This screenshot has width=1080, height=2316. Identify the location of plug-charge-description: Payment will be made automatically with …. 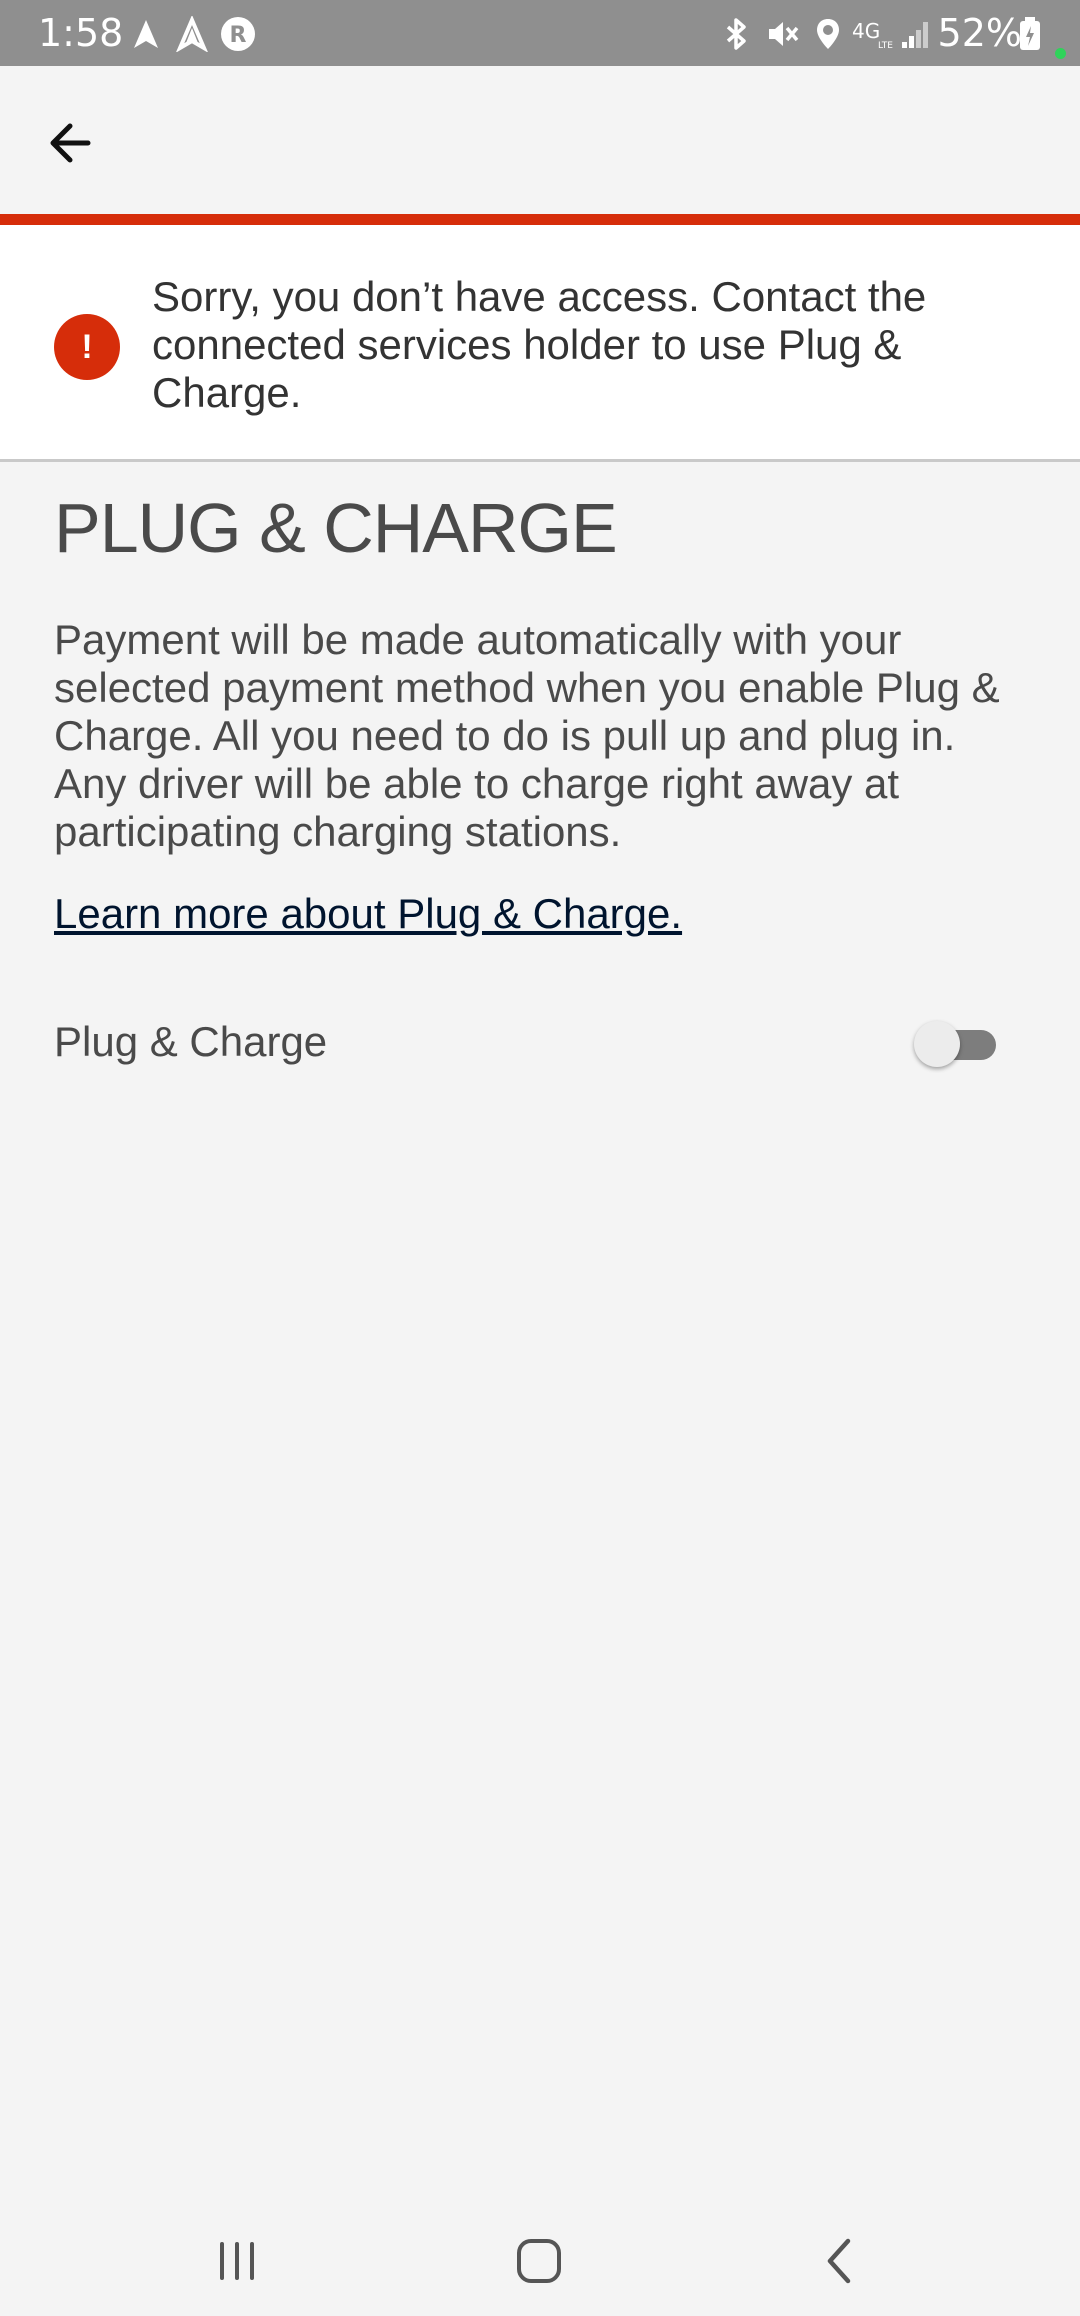
(527, 735).